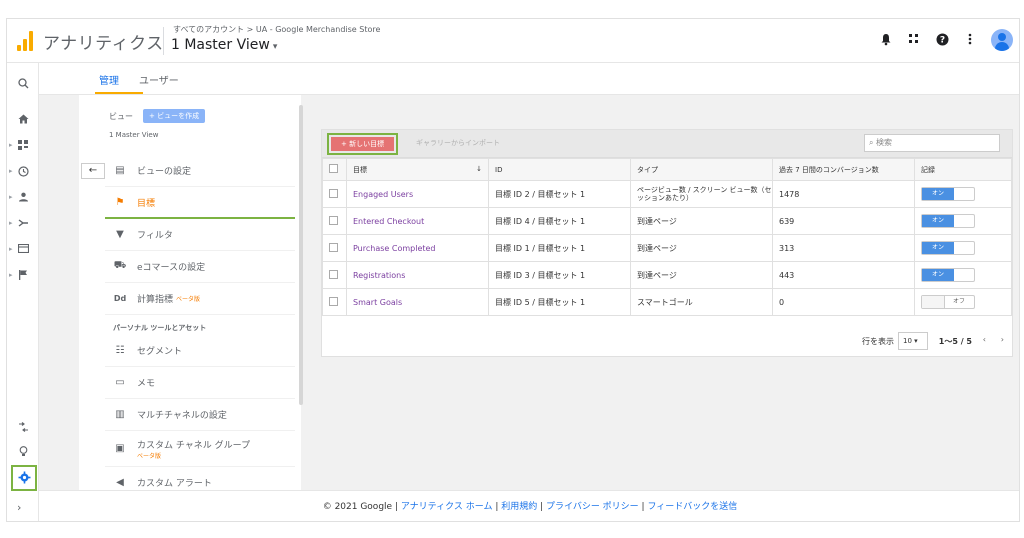  What do you see at coordinates (19, 507) in the screenshot?
I see `expand-rail-chevron-icon: ›` at bounding box center [19, 507].